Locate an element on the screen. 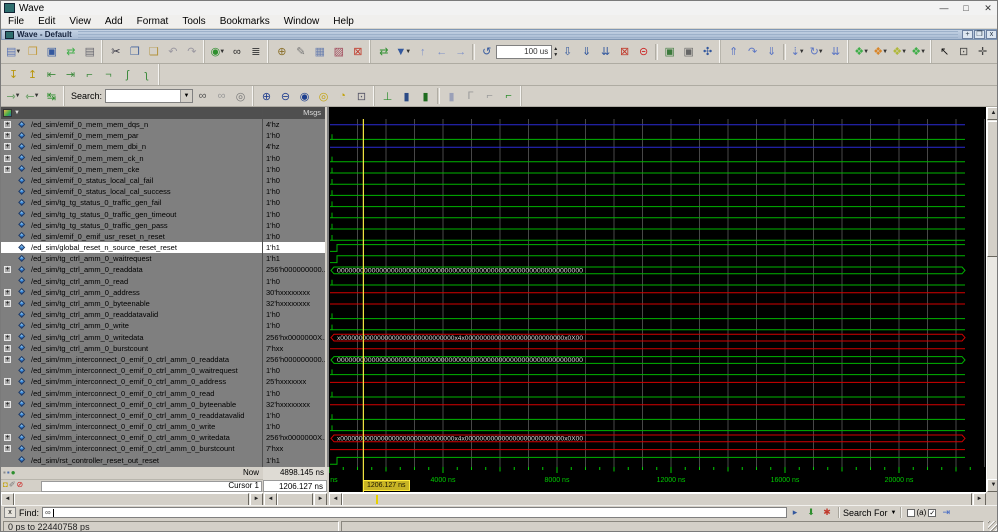  menu-format: Format is located at coordinates (153, 21).